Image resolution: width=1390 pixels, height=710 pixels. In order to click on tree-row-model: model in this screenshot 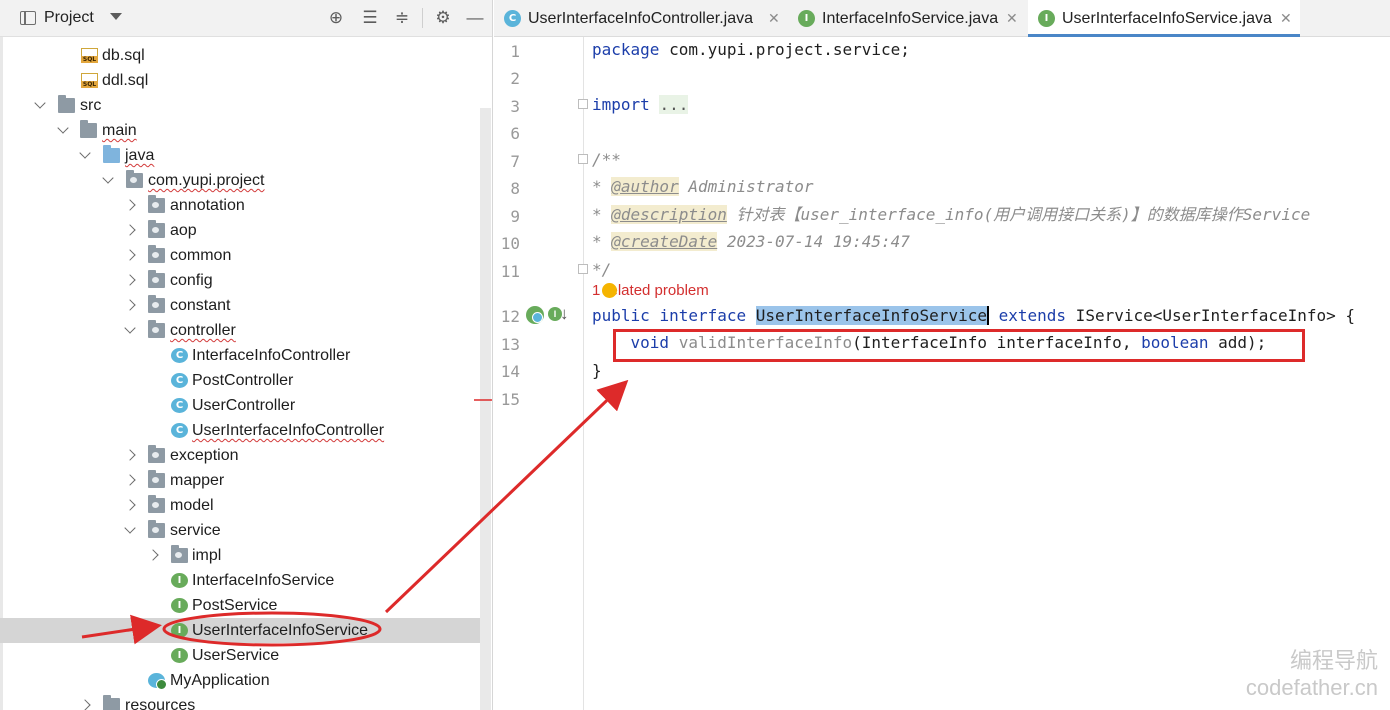, I will do `click(240, 505)`.